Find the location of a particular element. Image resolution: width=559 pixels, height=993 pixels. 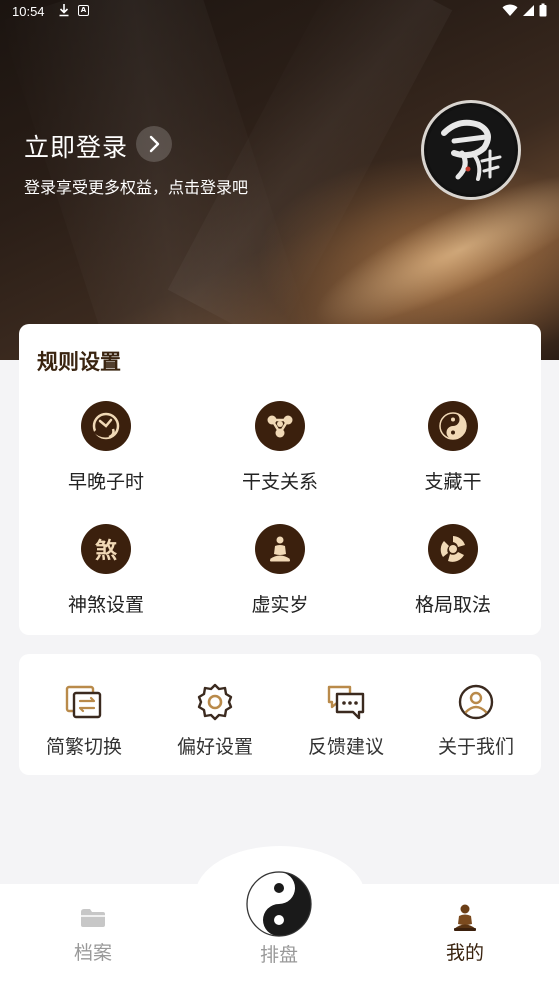

clock-swirl-icon is located at coordinates (106, 426).